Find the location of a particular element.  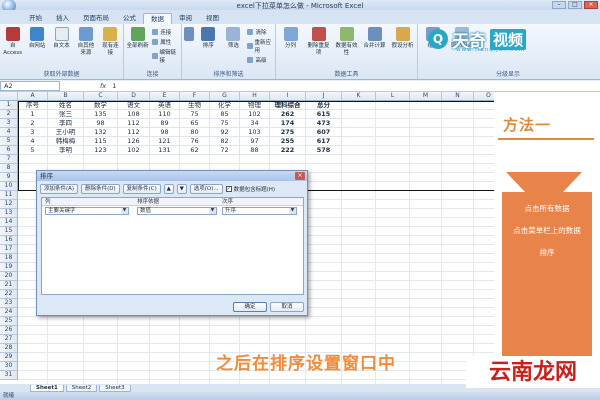

data-validation-button: 数据有效性 is located at coordinates (346, 42).